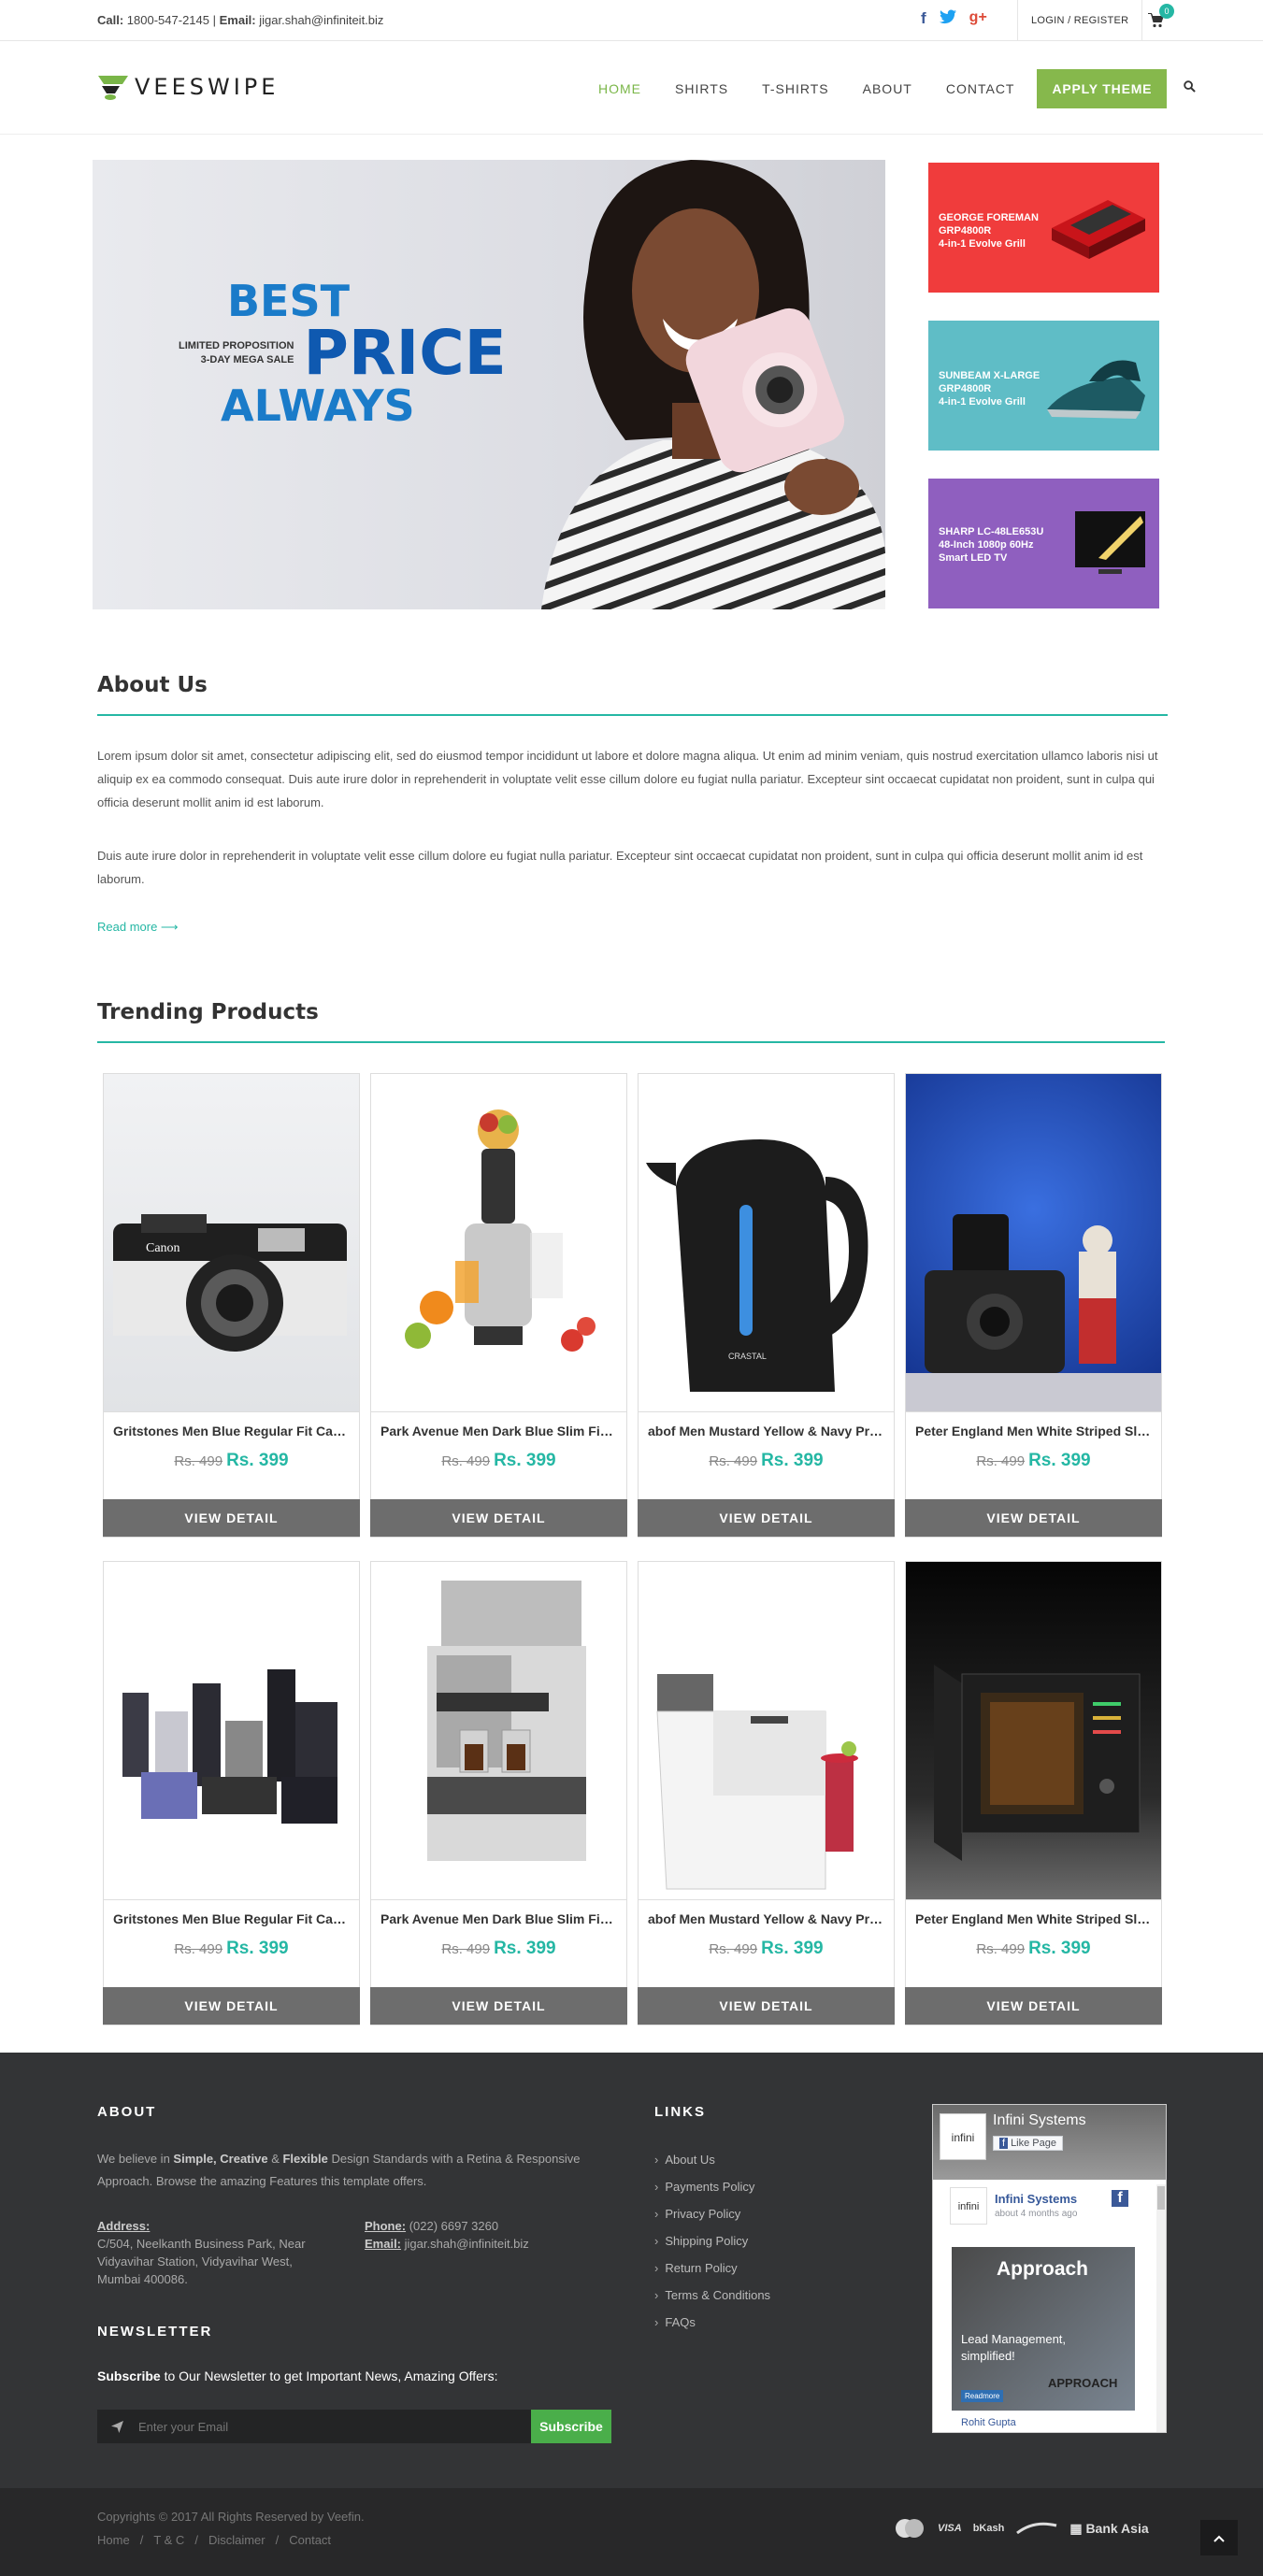 Image resolution: width=1263 pixels, height=2576 pixels. I want to click on footer-link-terms: Terms & Conditions, so click(712, 2295).